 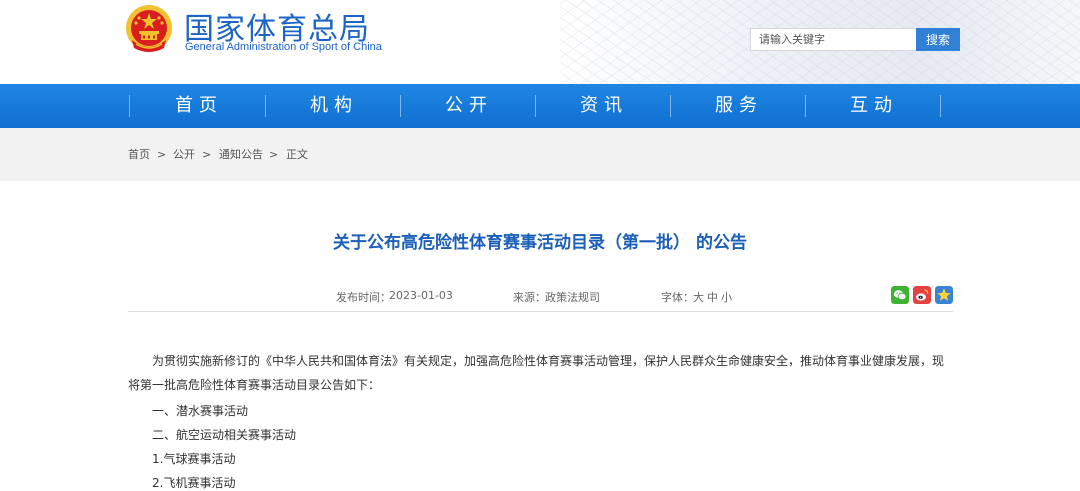 What do you see at coordinates (529, 297) in the screenshot?
I see `source-label: 来源：` at bounding box center [529, 297].